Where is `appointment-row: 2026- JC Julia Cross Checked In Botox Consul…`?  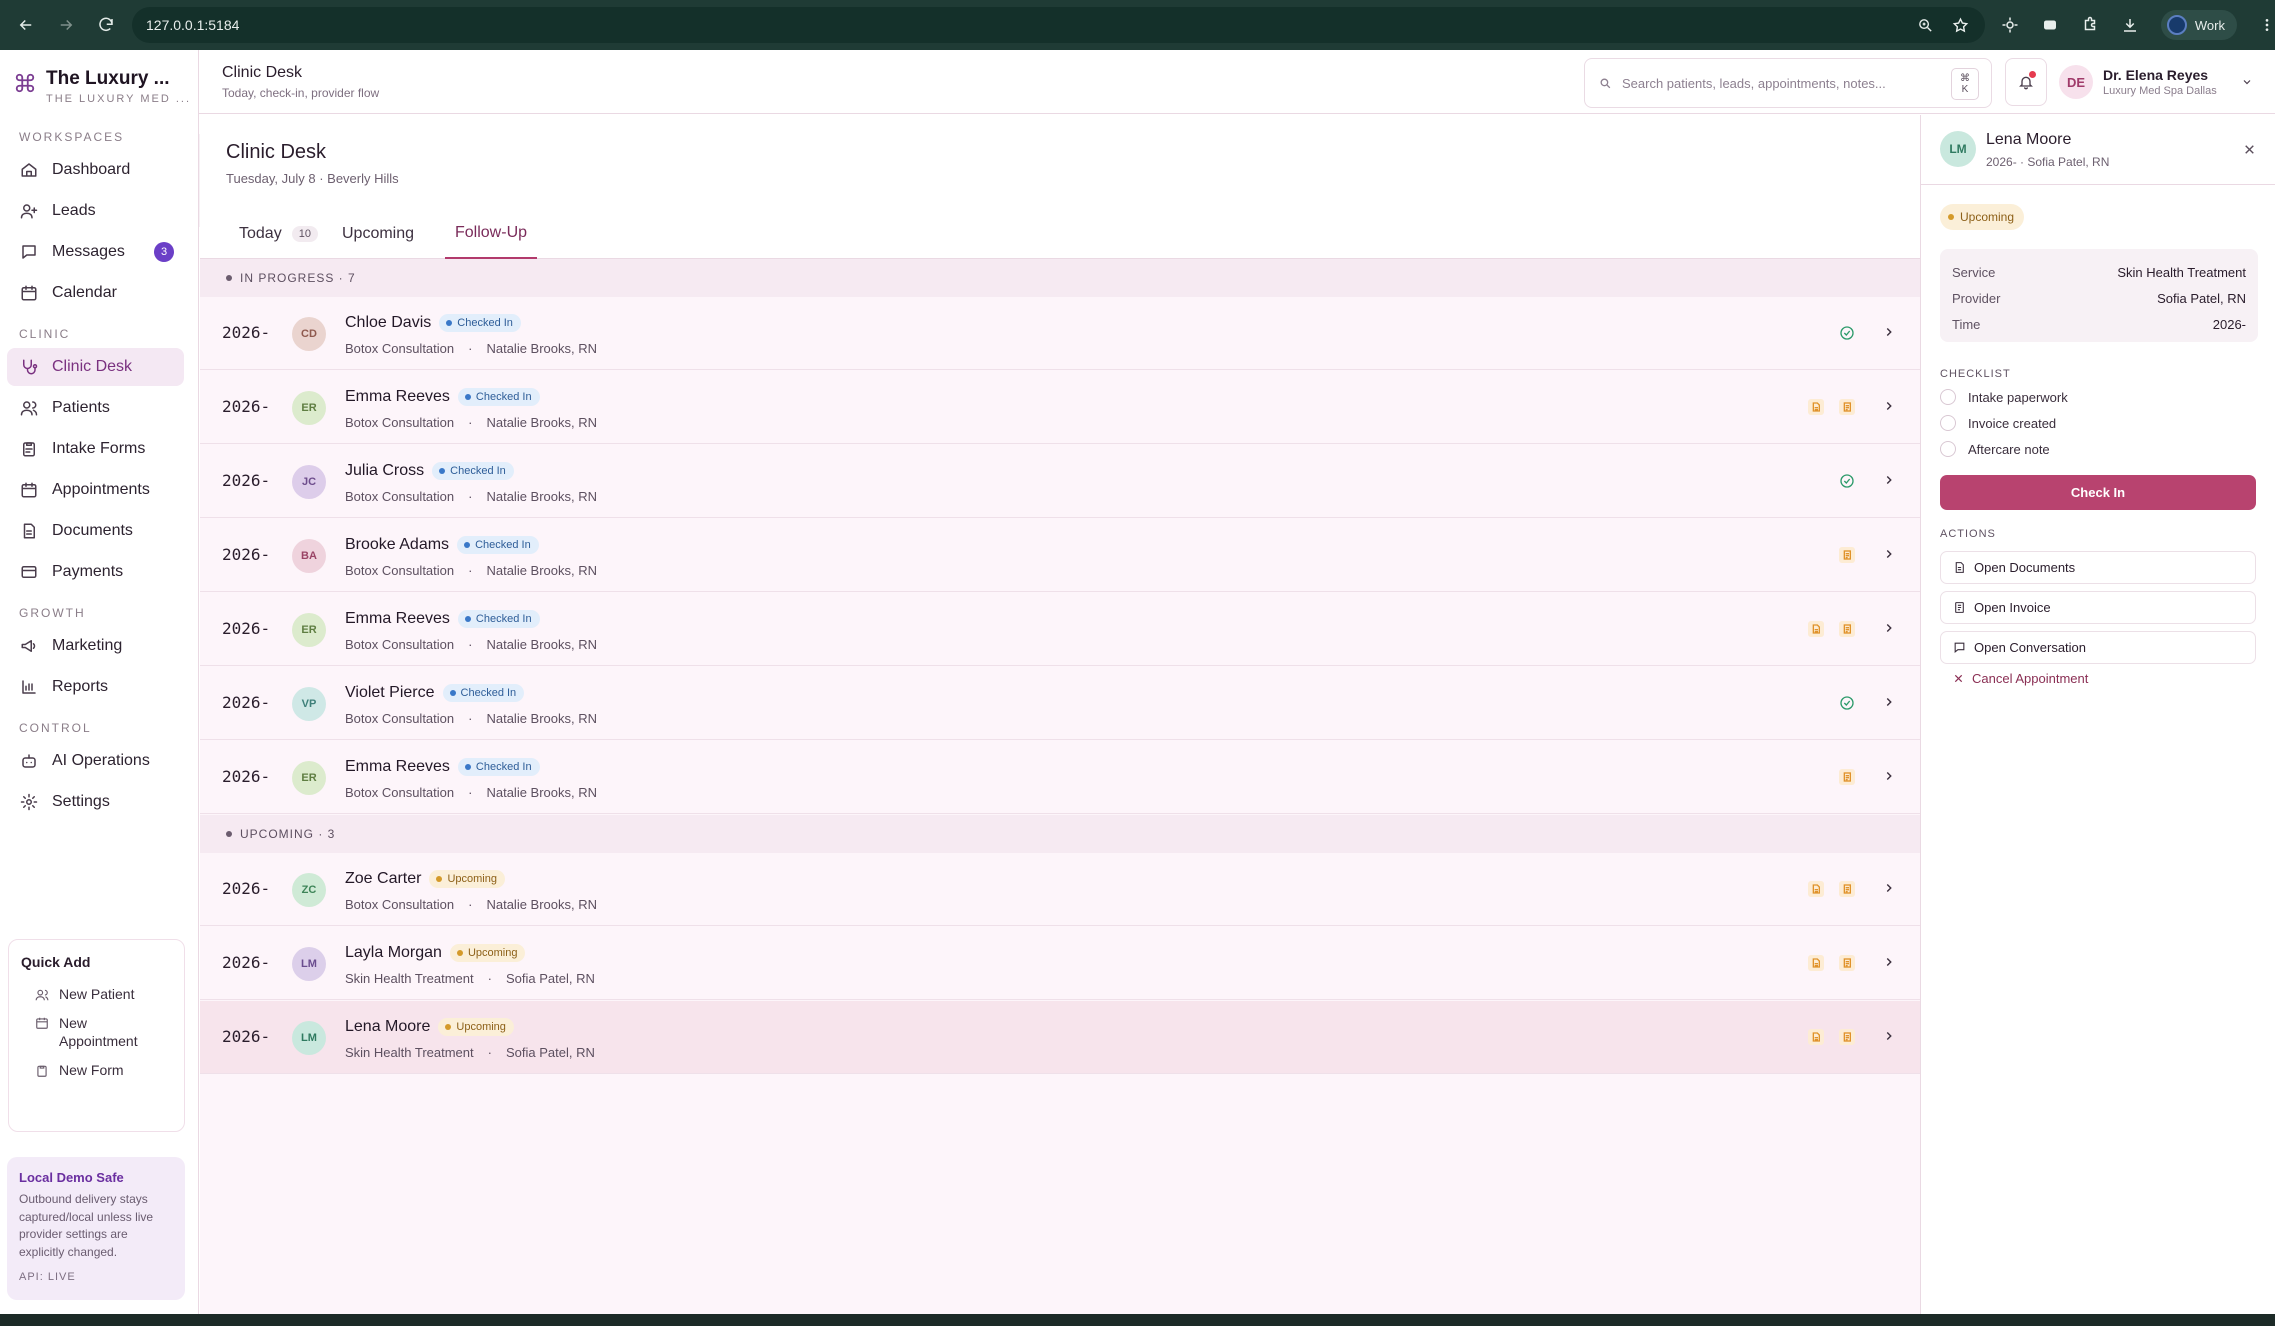
appointment-row: 2026- JC Julia Cross Checked In Botox Consul… is located at coordinates (1060, 481).